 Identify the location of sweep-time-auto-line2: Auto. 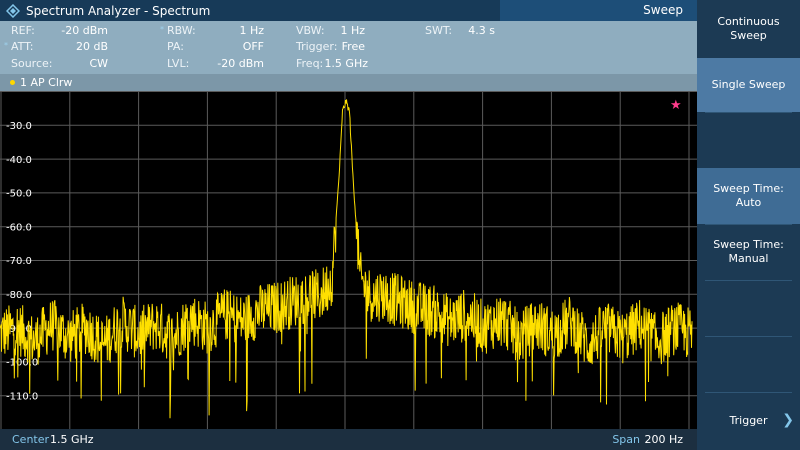
(748, 202).